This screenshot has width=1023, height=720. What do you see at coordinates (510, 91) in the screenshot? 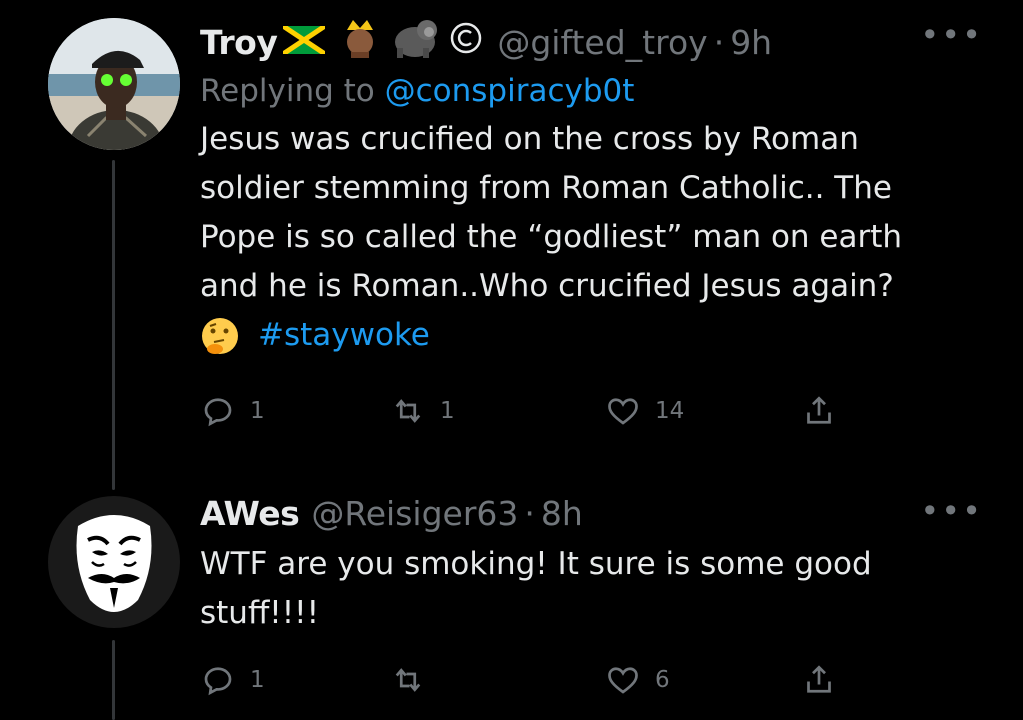
I see `replying-to-mention: @conspiracyb0t` at bounding box center [510, 91].